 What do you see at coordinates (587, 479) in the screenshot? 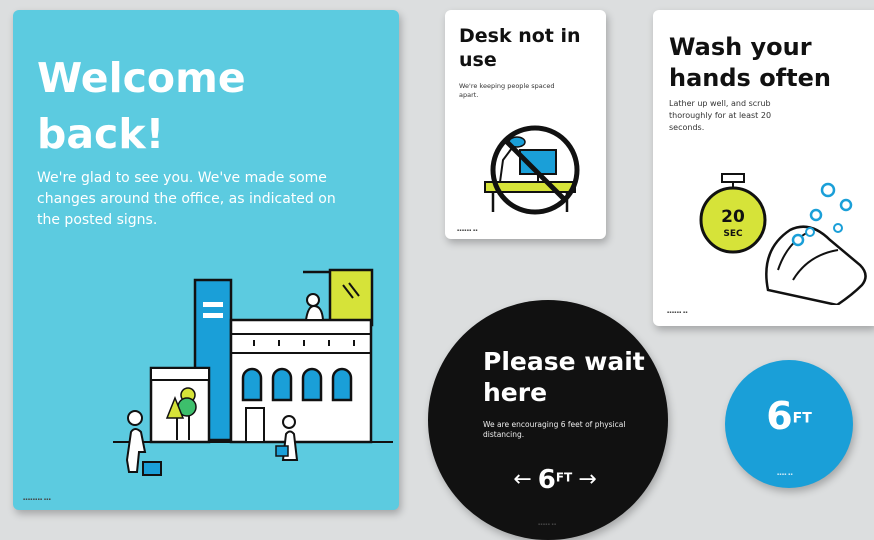
I see `arrow-right-icon: →` at bounding box center [587, 479].